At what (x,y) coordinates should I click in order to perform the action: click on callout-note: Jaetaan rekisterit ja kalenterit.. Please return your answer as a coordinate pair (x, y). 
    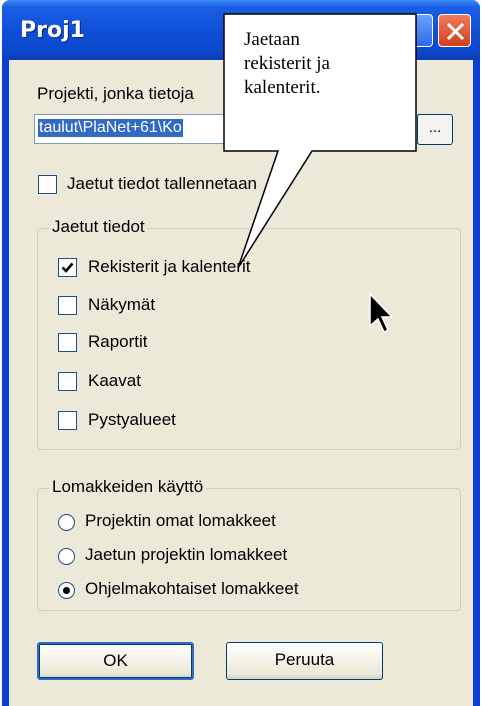
    Looking at the image, I should click on (329, 64).